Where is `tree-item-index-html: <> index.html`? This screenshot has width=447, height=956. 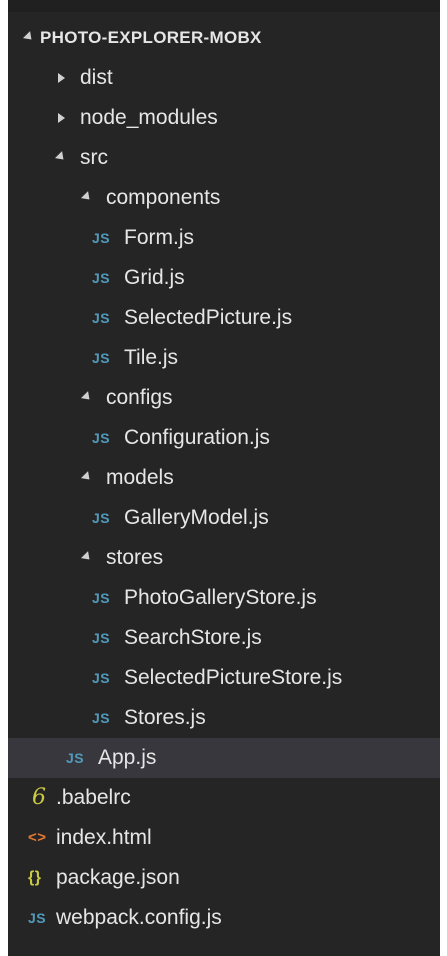
tree-item-index-html: <> index.html is located at coordinates (224, 838).